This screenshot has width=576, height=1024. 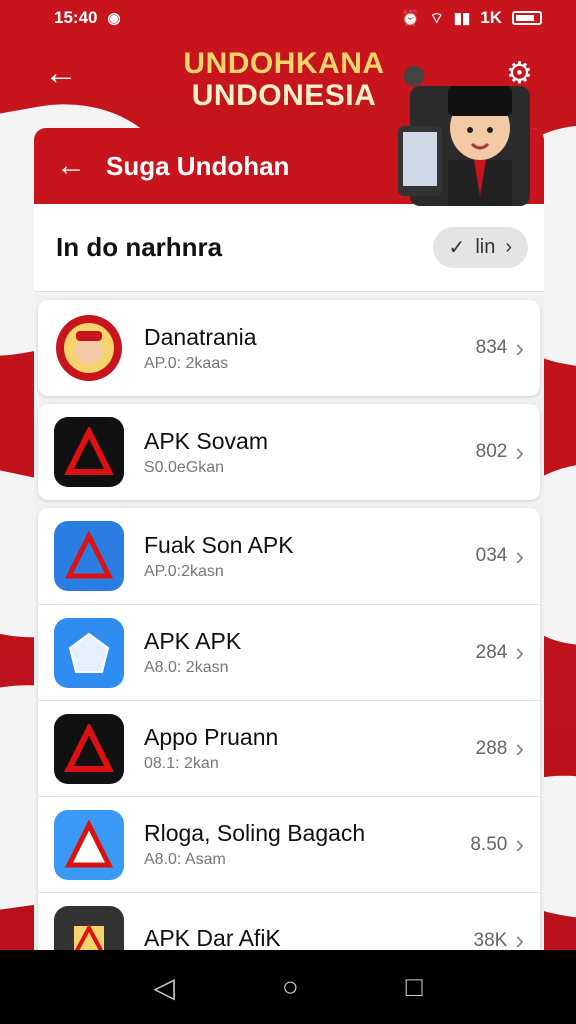 What do you see at coordinates (164, 987) in the screenshot?
I see `back-nav-icon: ◁` at bounding box center [164, 987].